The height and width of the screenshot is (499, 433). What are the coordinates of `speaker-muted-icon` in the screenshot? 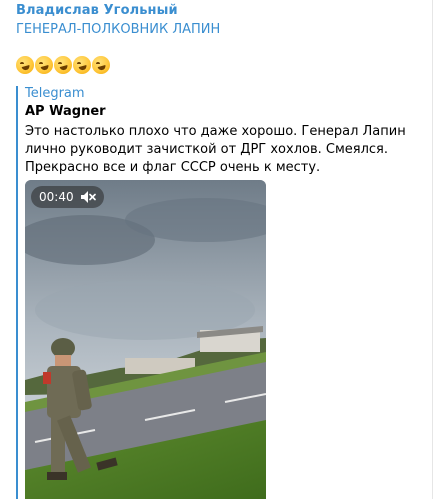 It's located at (88, 197).